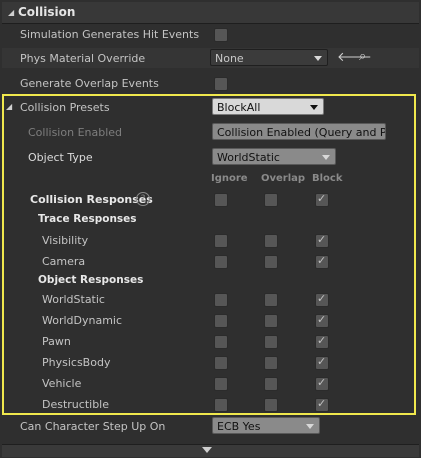 This screenshot has width=421, height=458. I want to click on advanced-expander, so click(210, 450).